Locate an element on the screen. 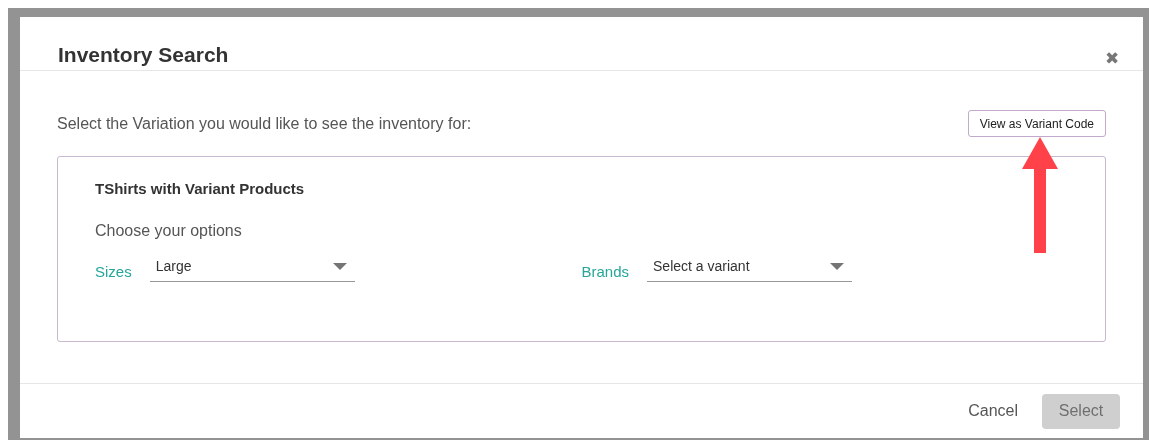 Image resolution: width=1149 pixels, height=440 pixels. dropdown: Select a variant is located at coordinates (750, 270).